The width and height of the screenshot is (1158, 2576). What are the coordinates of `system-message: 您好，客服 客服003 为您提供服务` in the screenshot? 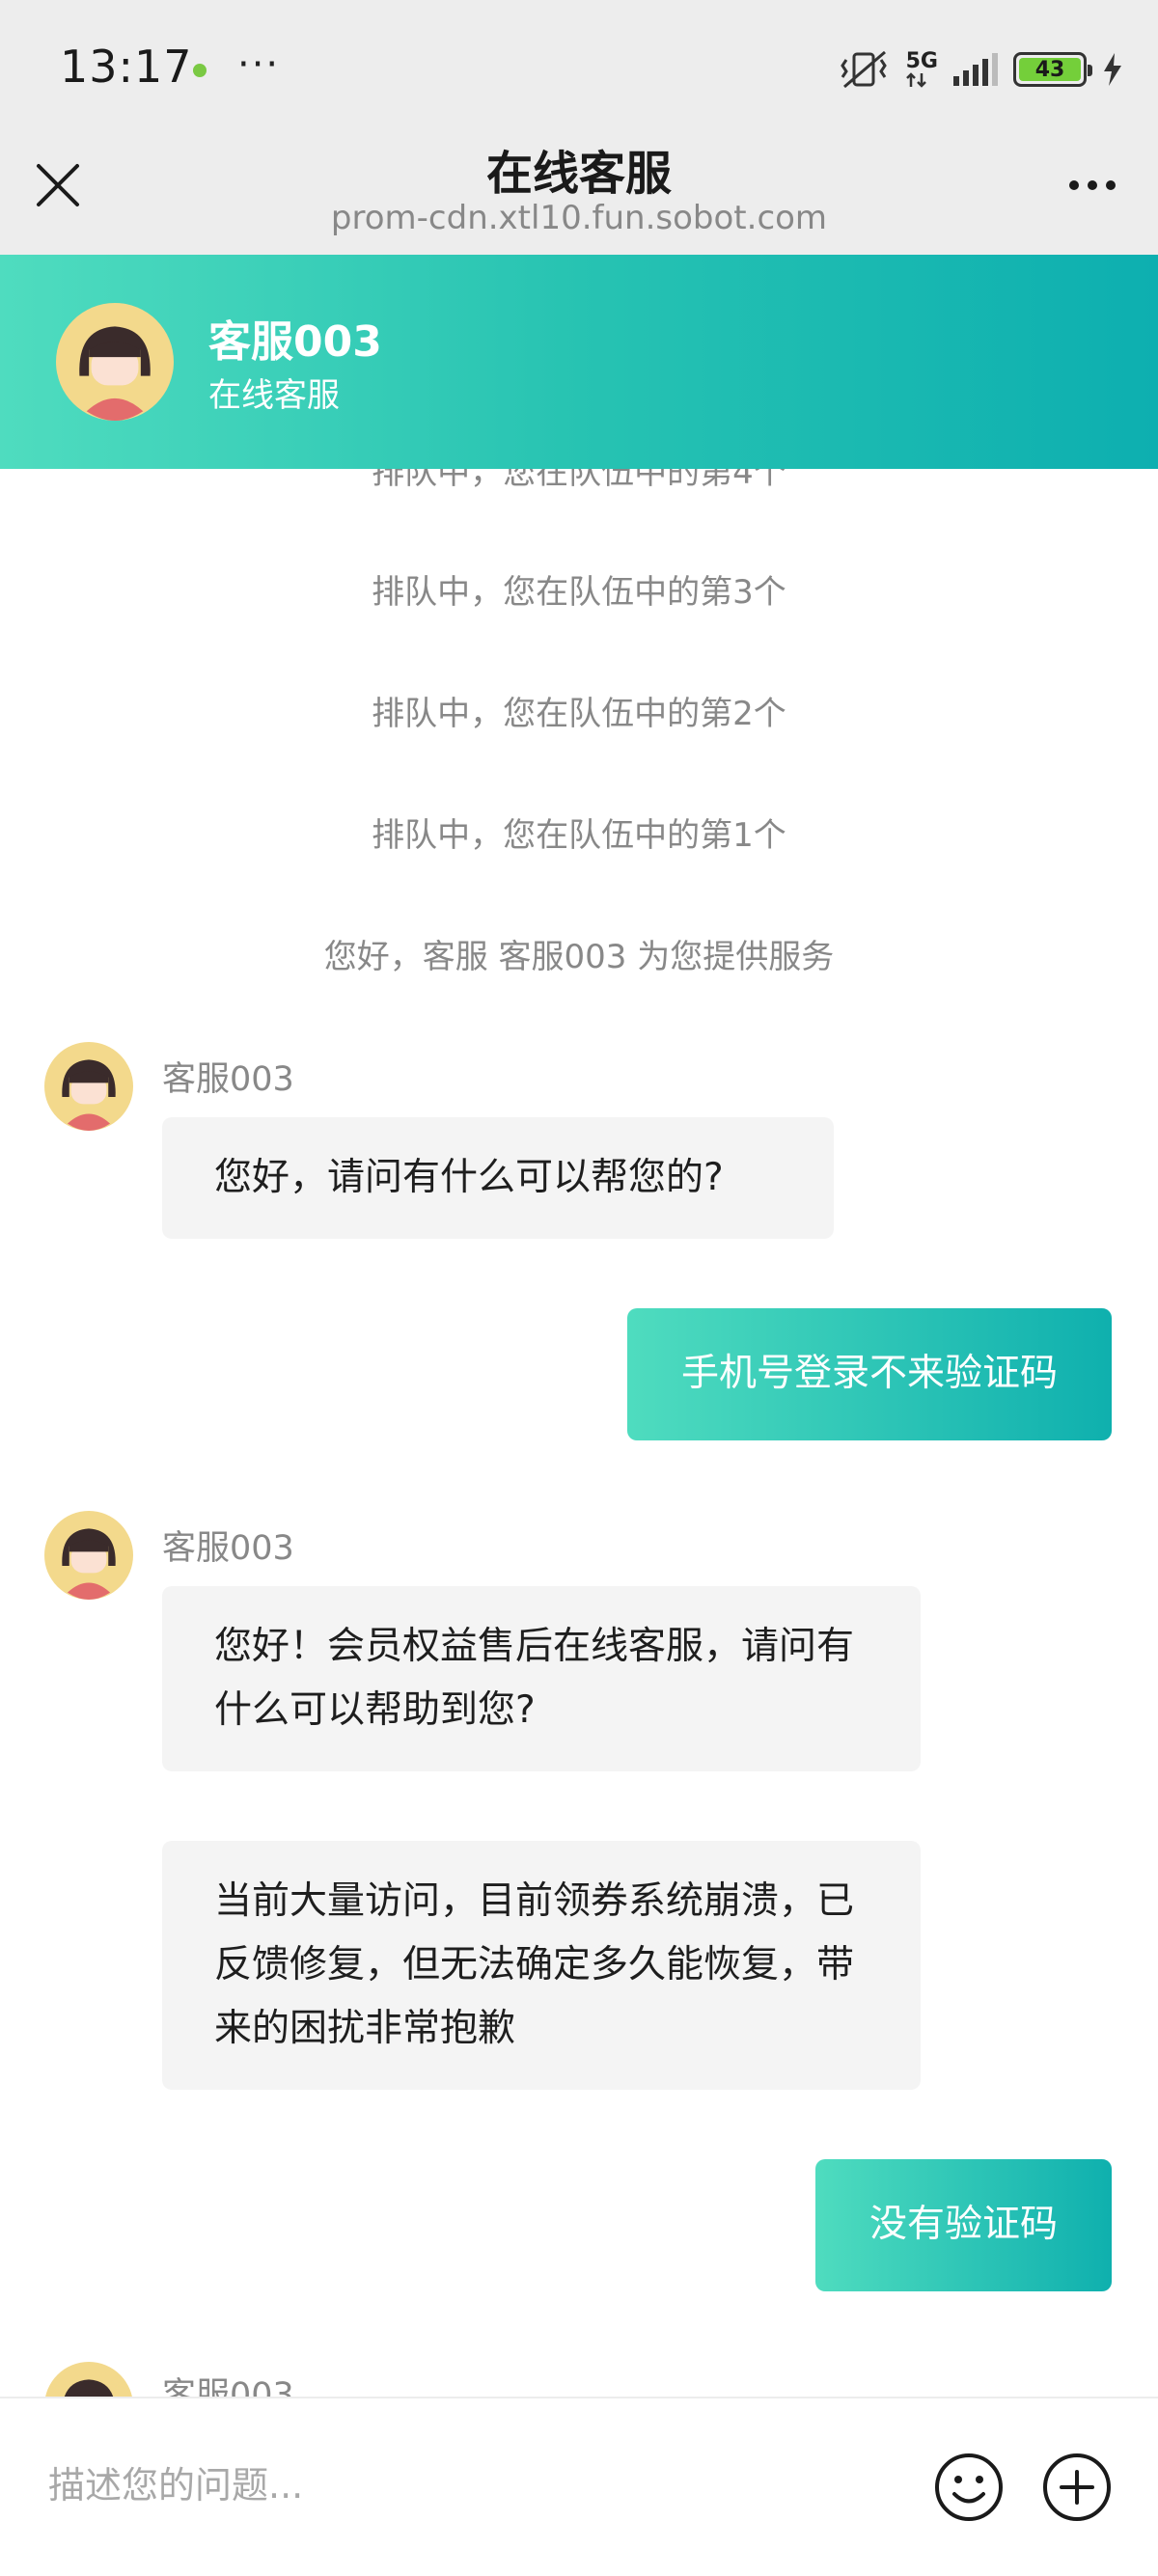 It's located at (579, 957).